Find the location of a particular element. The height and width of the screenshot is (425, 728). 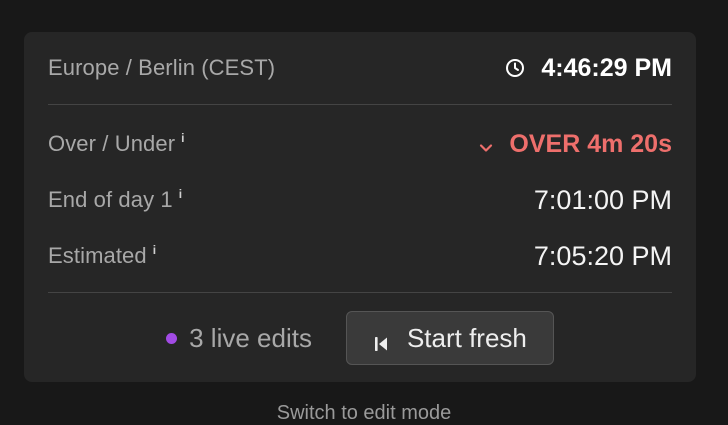

live-edits-label: 3 live edits is located at coordinates (250, 337).